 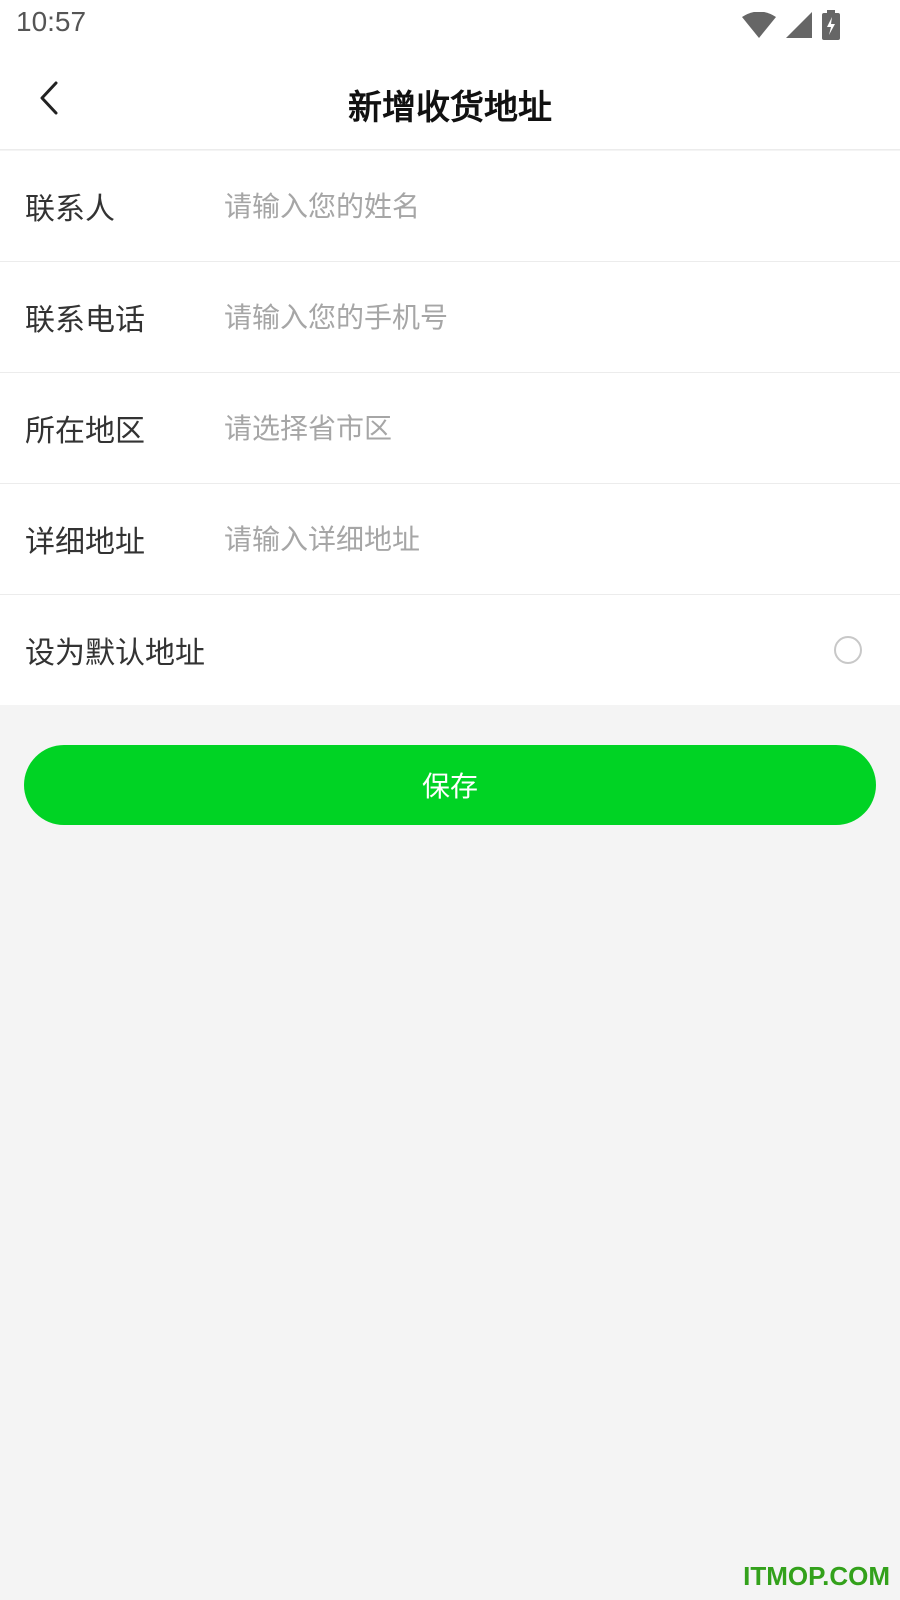 What do you see at coordinates (85, 542) in the screenshot?
I see `detail-label: 详细地址` at bounding box center [85, 542].